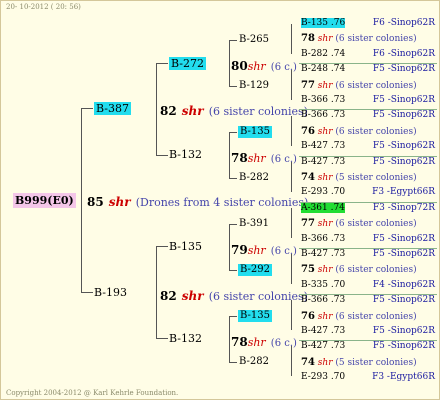  I want to click on grandparent-note: (6 c.), so click(283, 67).